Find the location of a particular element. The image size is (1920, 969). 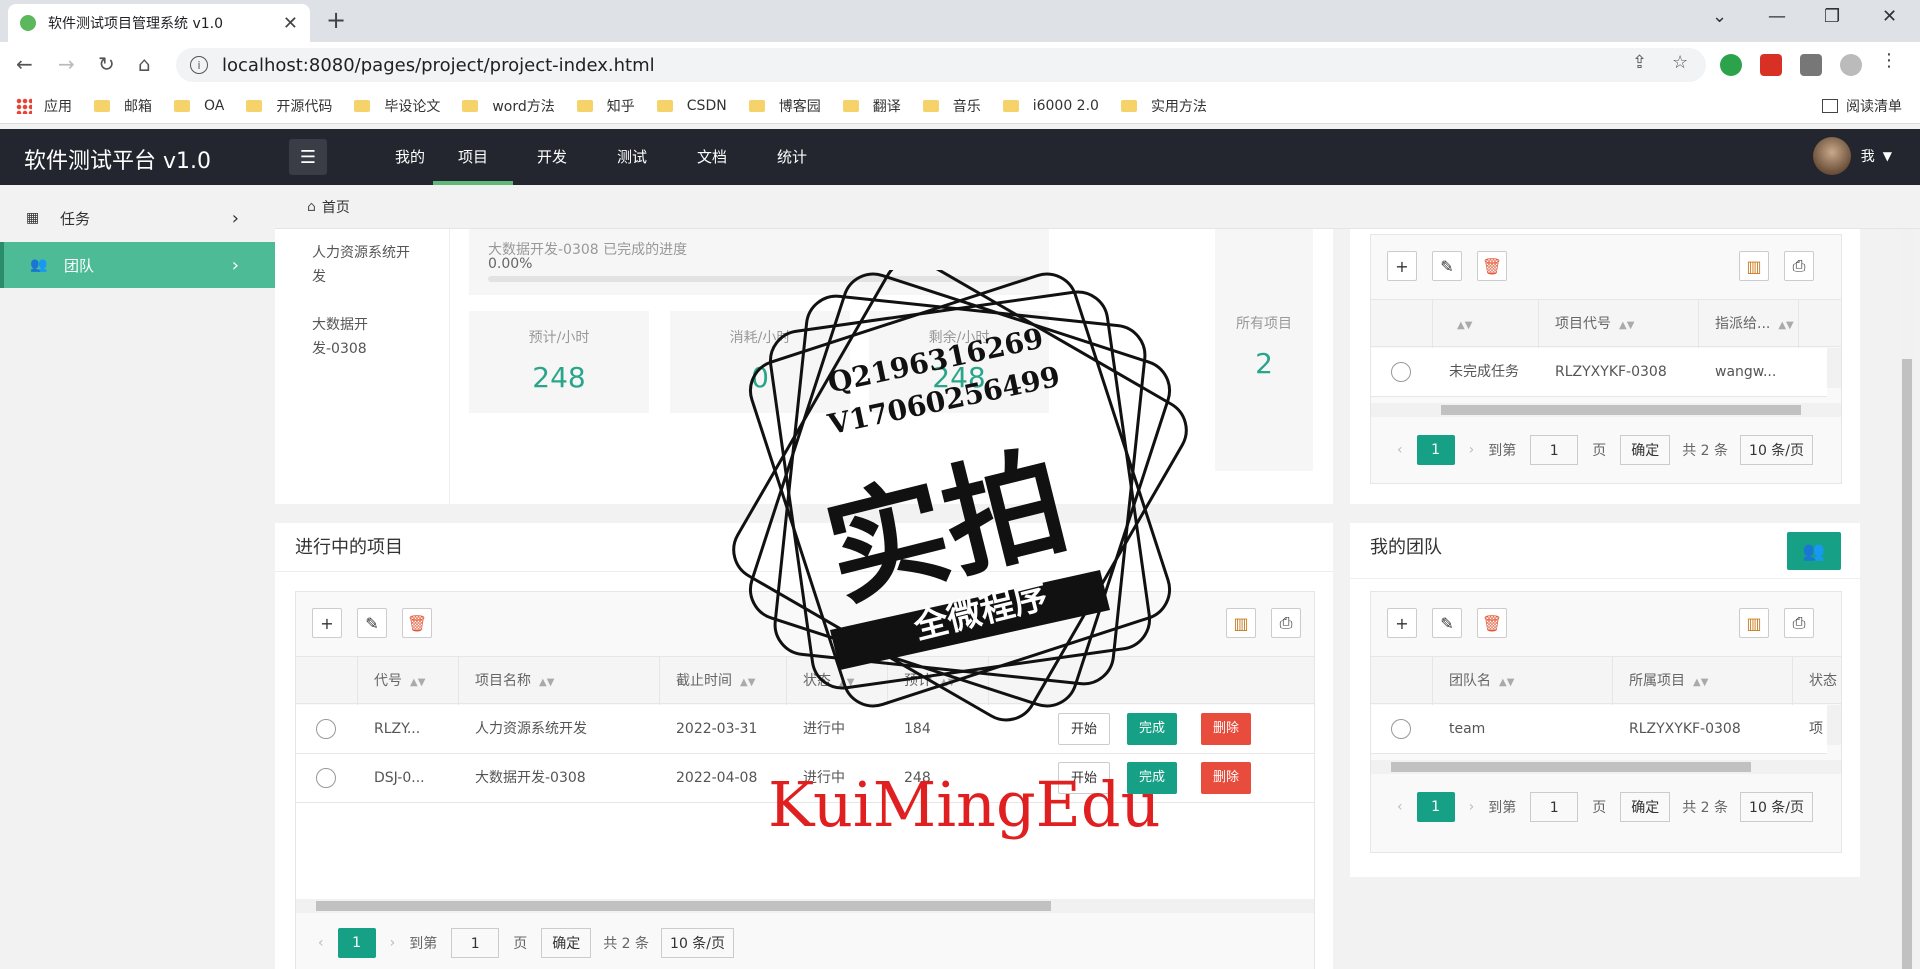

reload-icon: ↻ is located at coordinates (106, 64).